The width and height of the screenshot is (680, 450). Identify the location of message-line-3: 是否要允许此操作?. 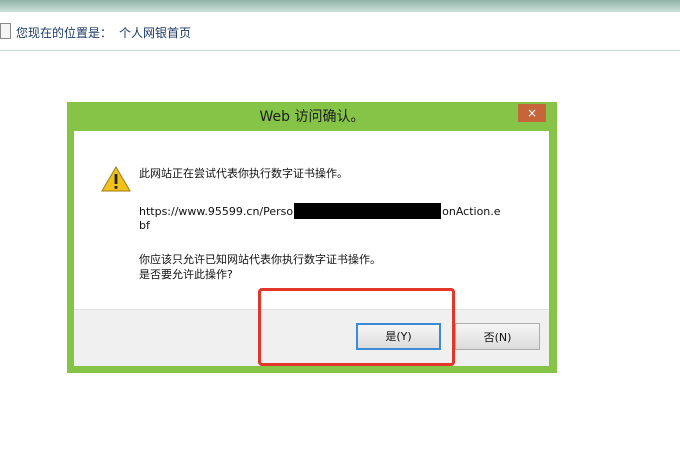
(186, 274).